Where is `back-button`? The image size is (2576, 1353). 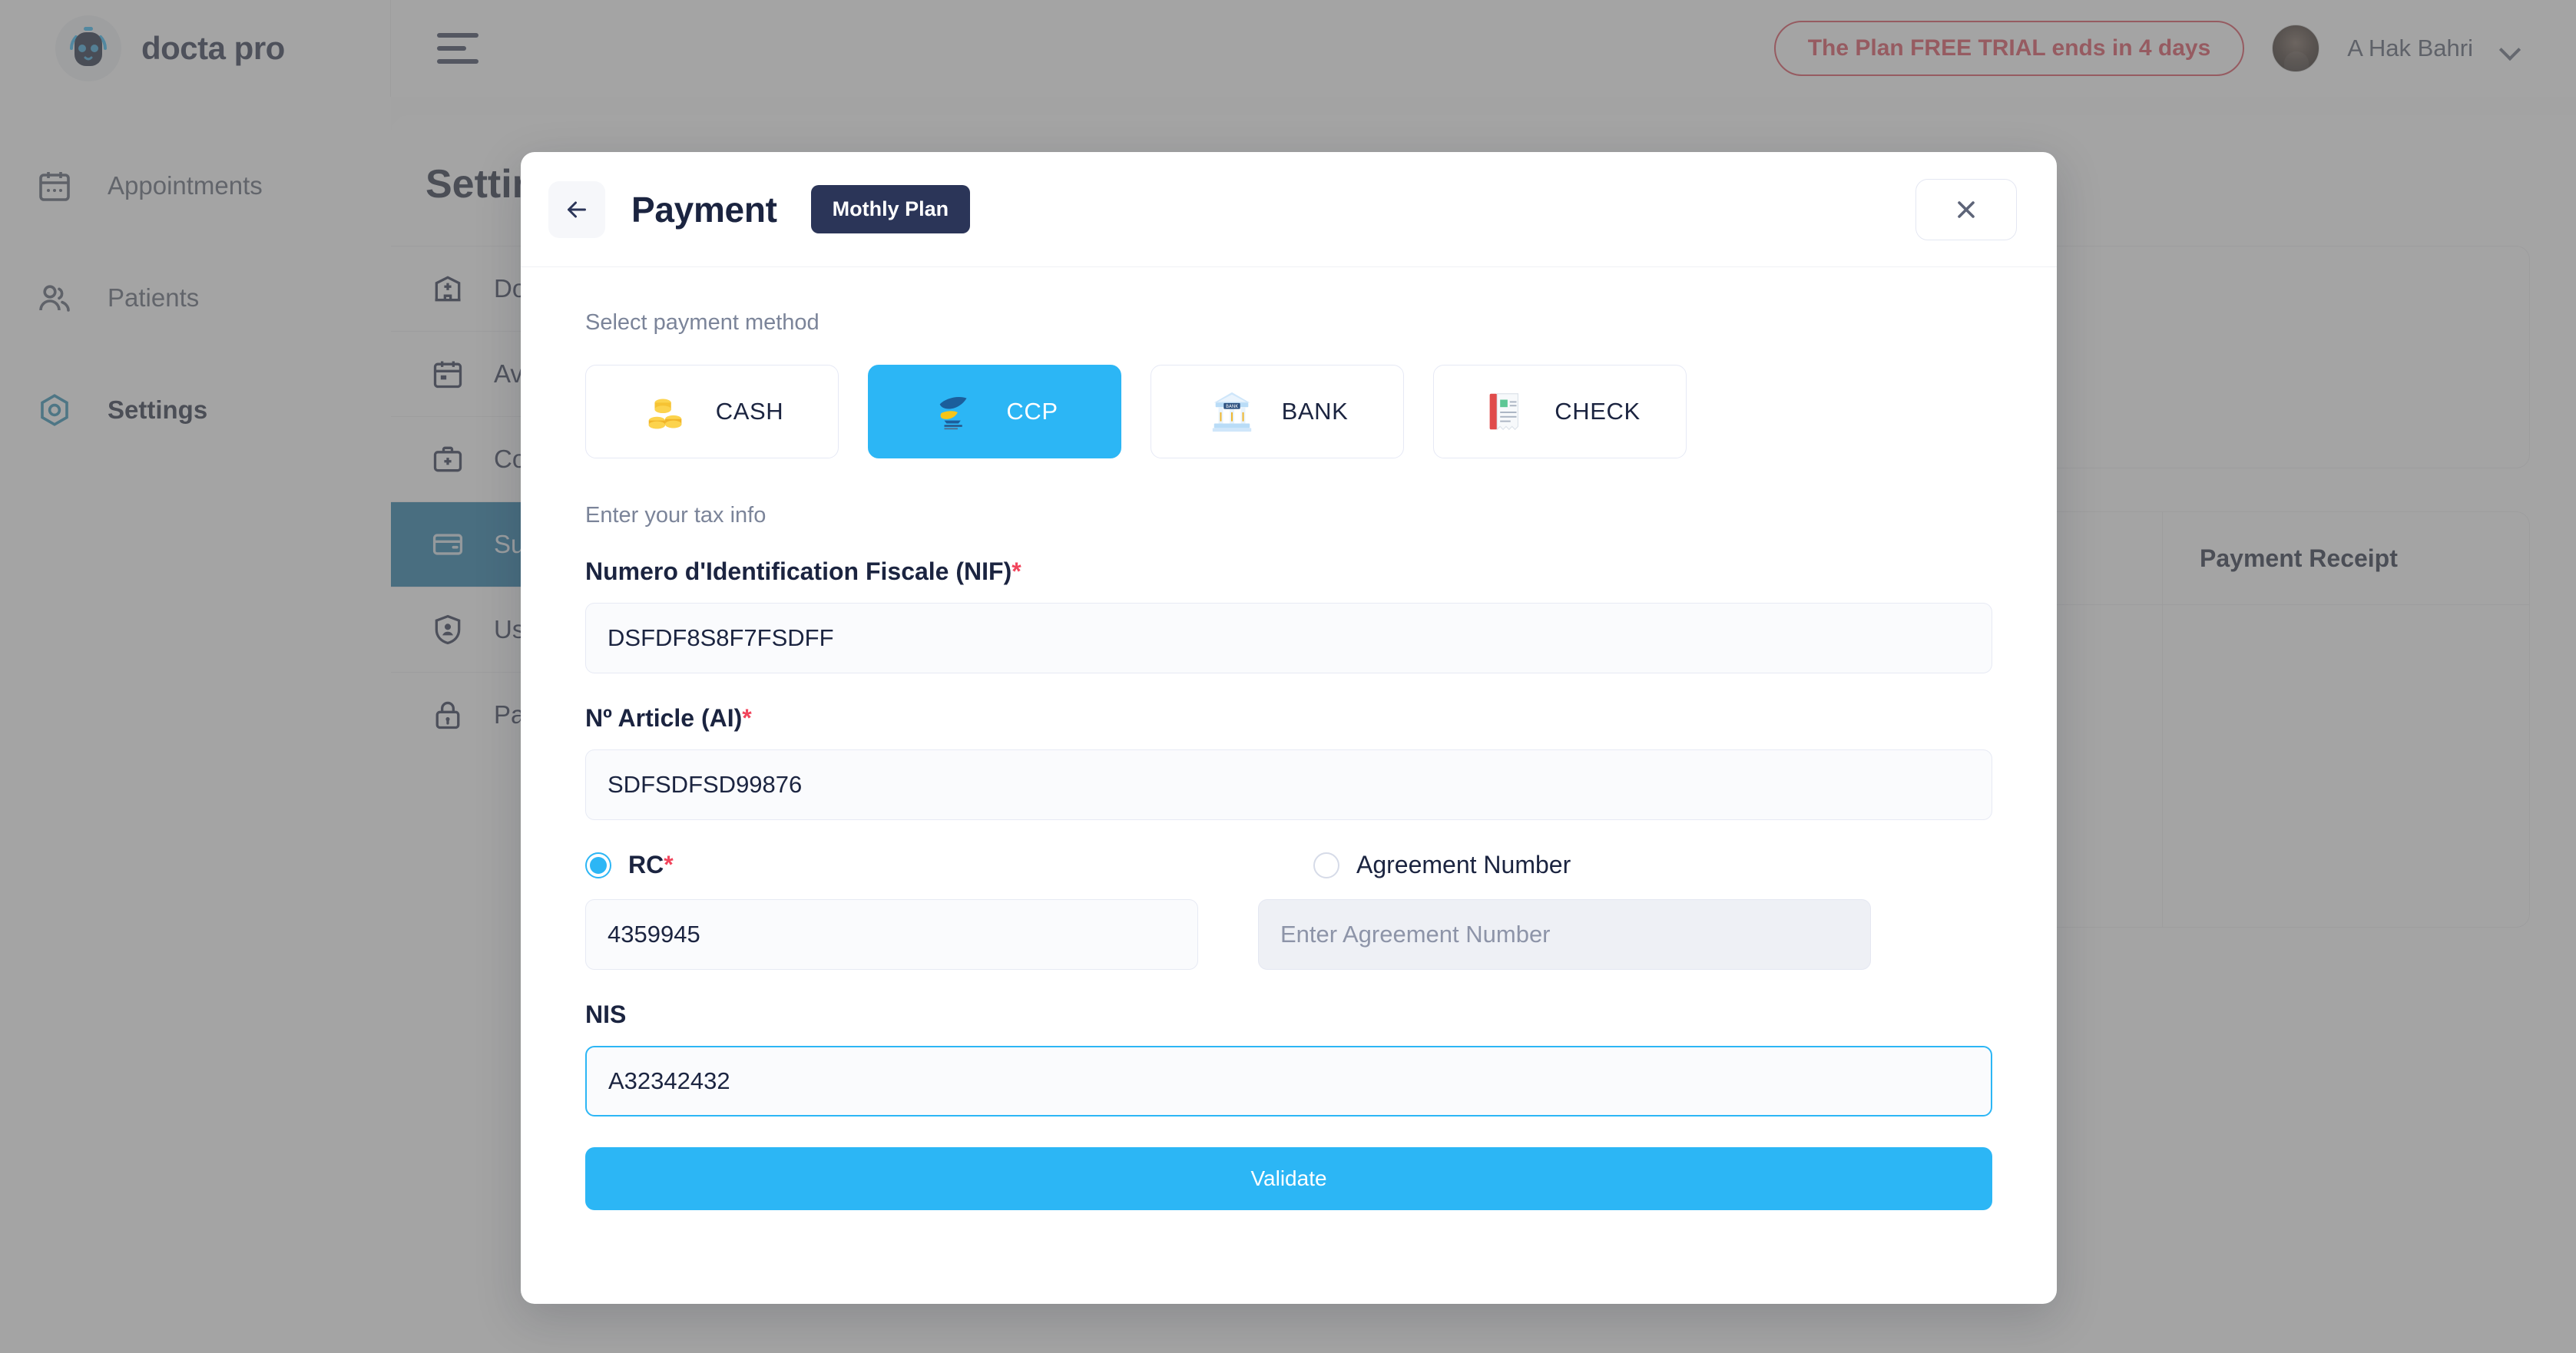 back-button is located at coordinates (576, 209).